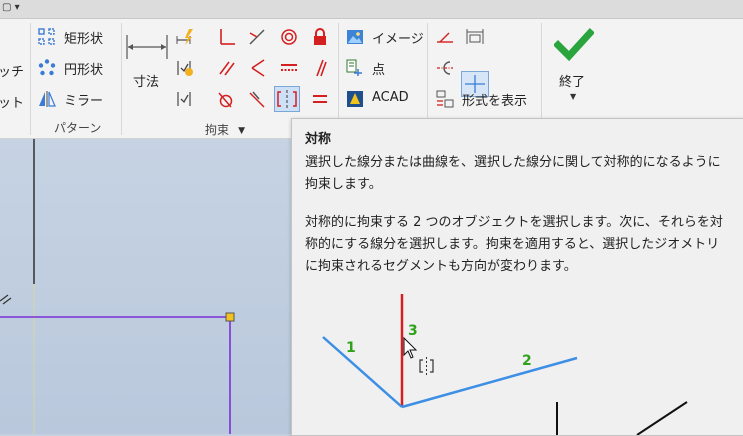 The image size is (743, 436). I want to click on point-icon, so click(354, 67).